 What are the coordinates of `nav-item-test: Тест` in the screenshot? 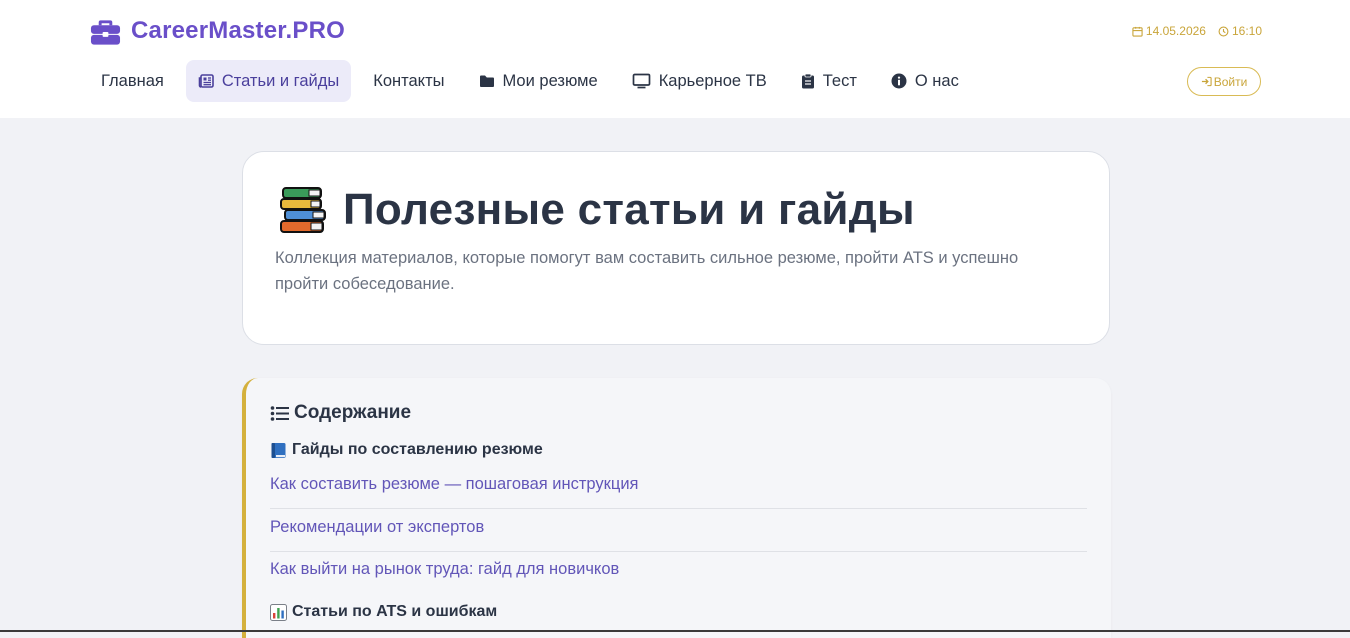 It's located at (829, 81).